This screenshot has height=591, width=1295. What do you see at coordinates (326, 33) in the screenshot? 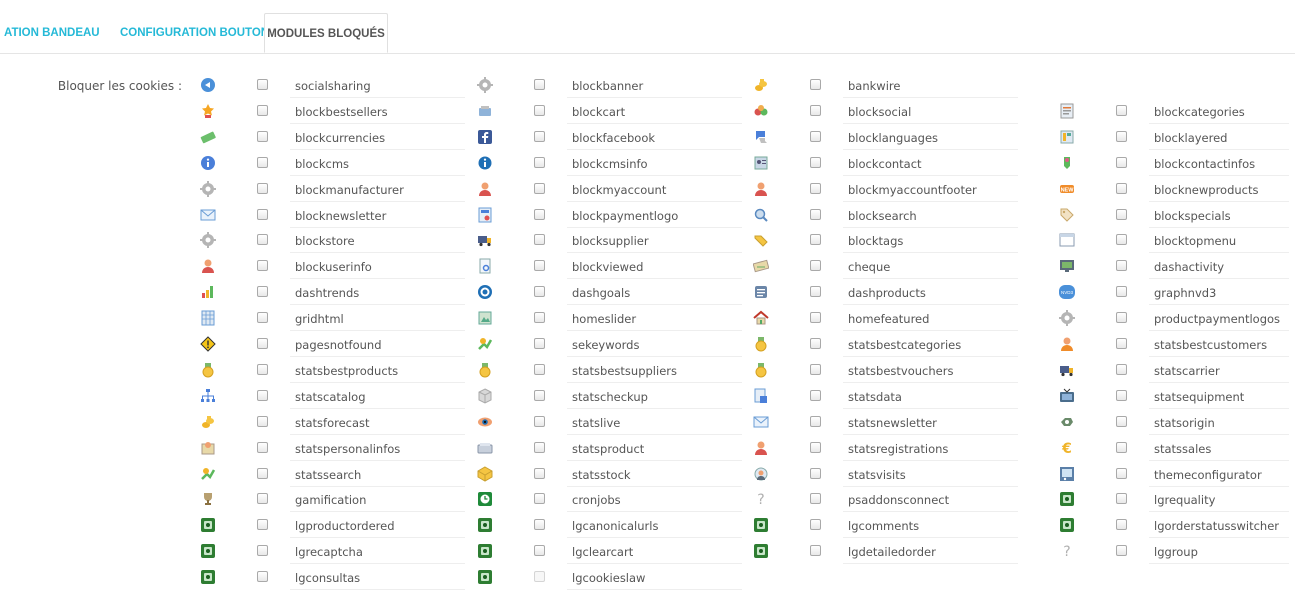
I see `tab-modules-bloques: MODULES BLOQUÉS` at bounding box center [326, 33].